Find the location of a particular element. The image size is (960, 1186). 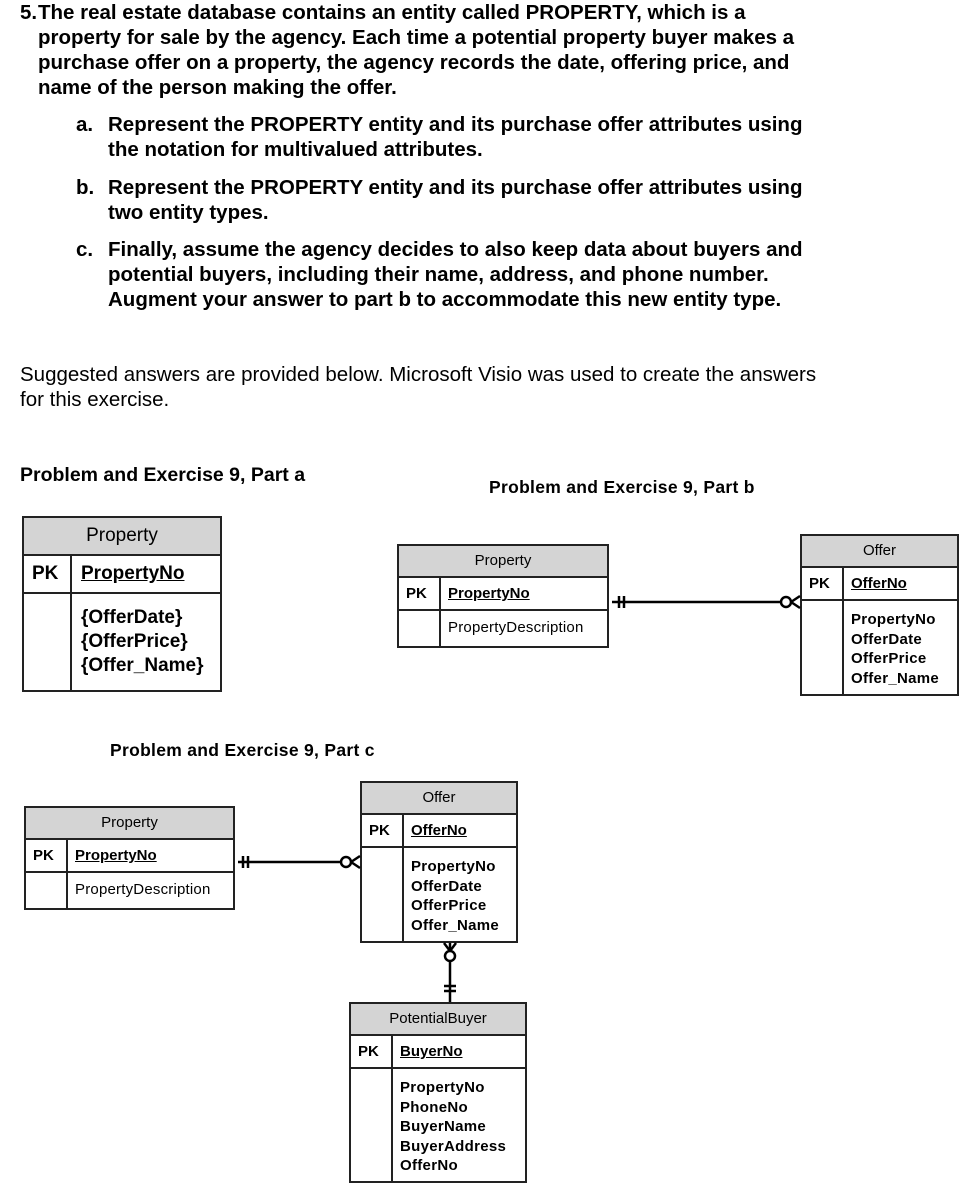

relationship-line-property-offer-c is located at coordinates (299, 862).